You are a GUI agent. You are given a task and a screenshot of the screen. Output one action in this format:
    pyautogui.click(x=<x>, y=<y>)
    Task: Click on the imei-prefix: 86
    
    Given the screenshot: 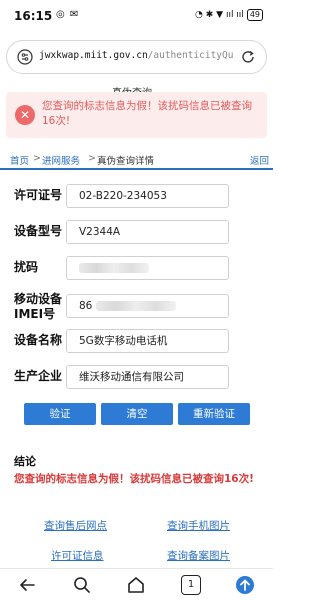 What is the action you would take?
    pyautogui.click(x=86, y=306)
    